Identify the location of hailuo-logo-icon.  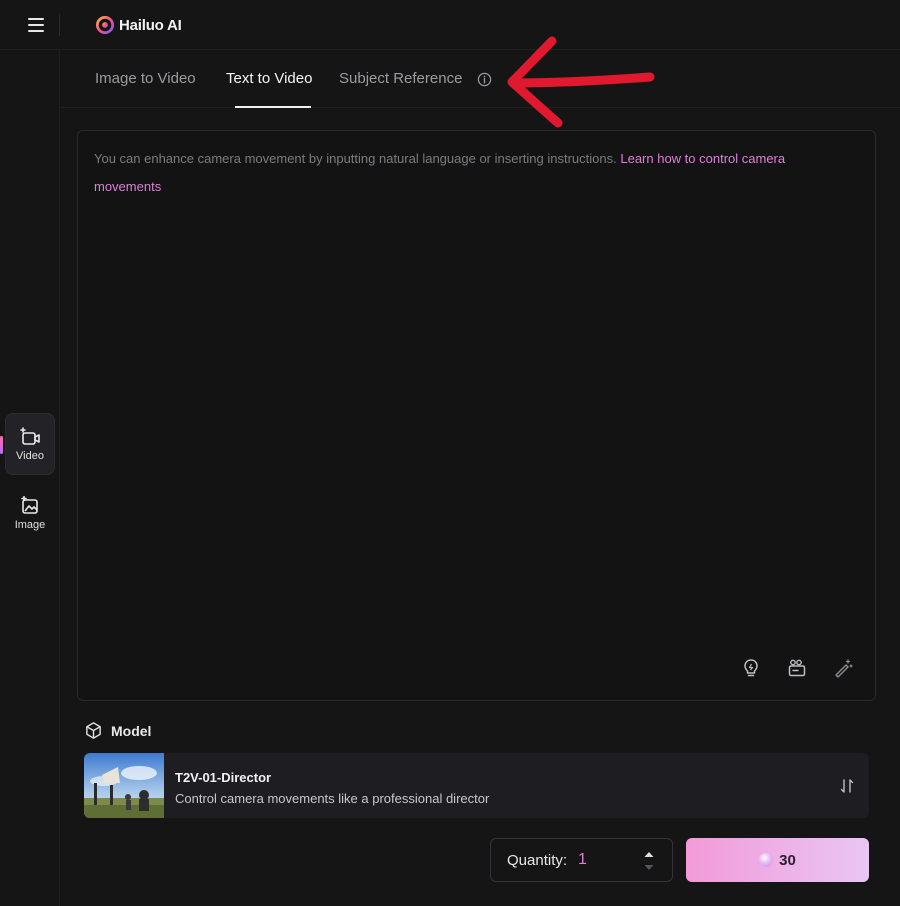
(105, 25).